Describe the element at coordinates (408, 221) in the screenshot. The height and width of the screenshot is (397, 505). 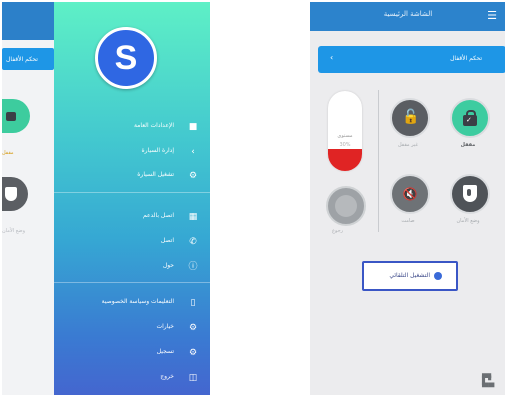
I see `mute-label: صامت` at that location.